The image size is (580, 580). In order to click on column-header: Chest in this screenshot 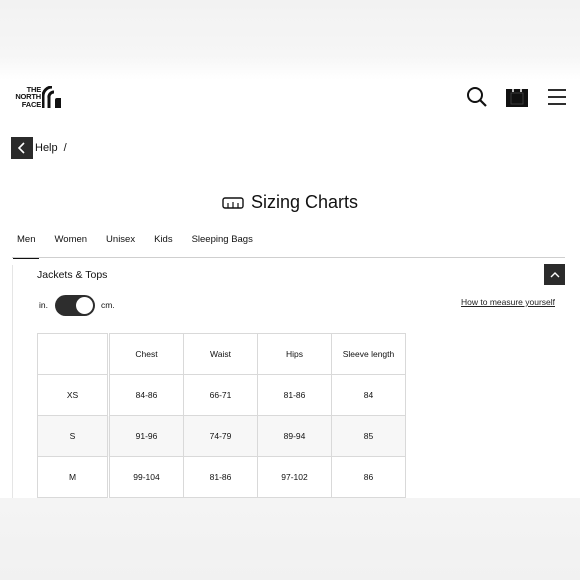, I will do `click(146, 354)`.